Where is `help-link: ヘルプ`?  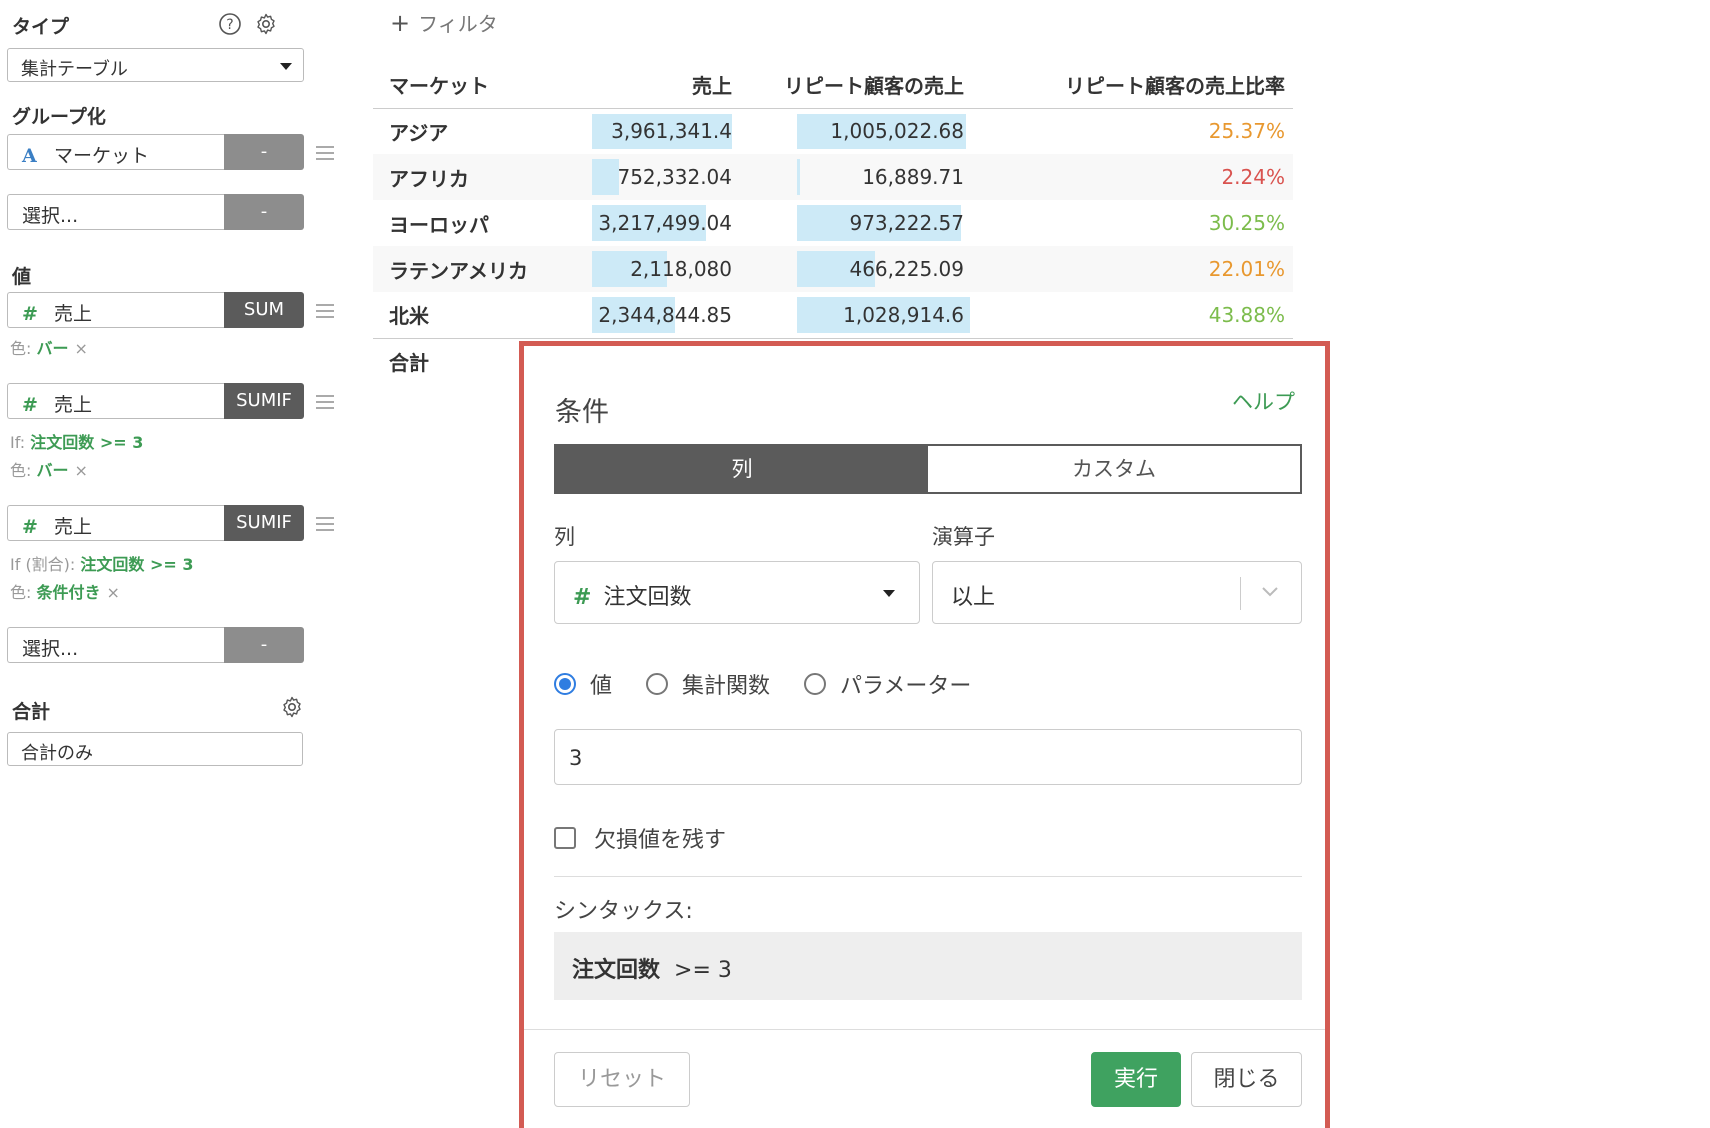
help-link: ヘルプ is located at coordinates (1263, 401).